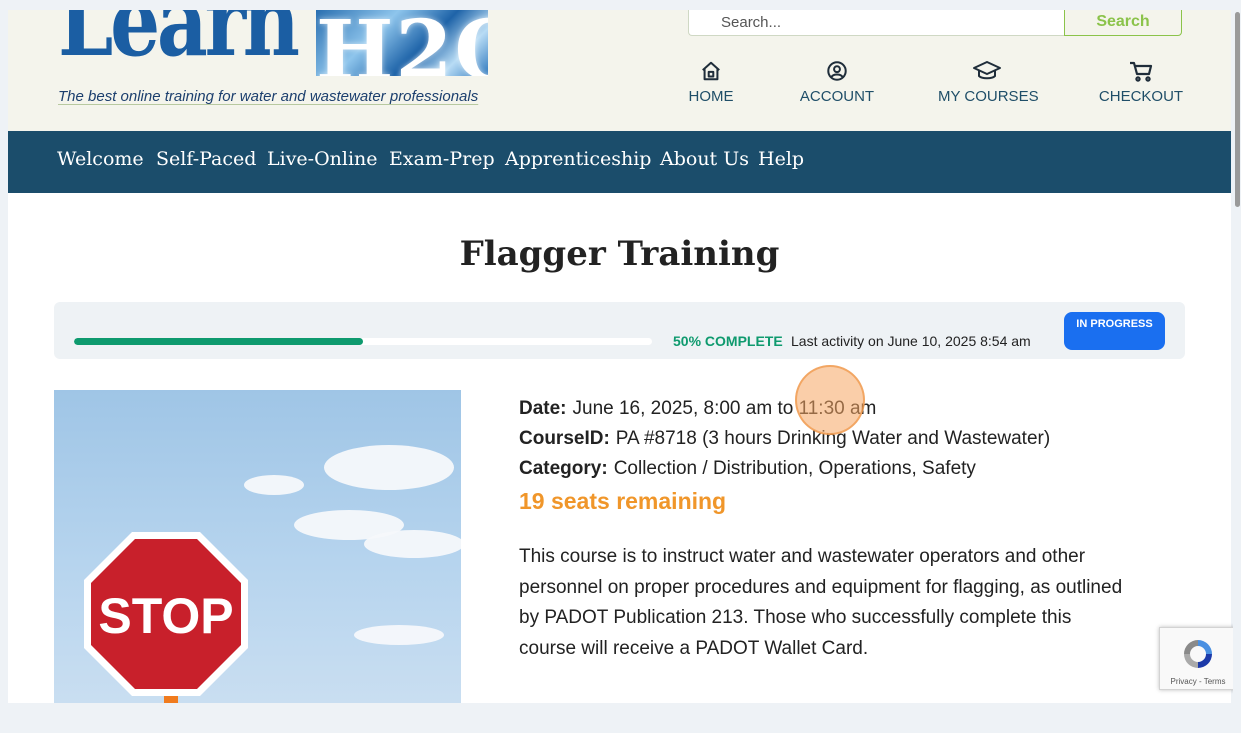 Image resolution: width=1241 pixels, height=733 pixels. What do you see at coordinates (1123, 23) in the screenshot?
I see `search-button: Search` at bounding box center [1123, 23].